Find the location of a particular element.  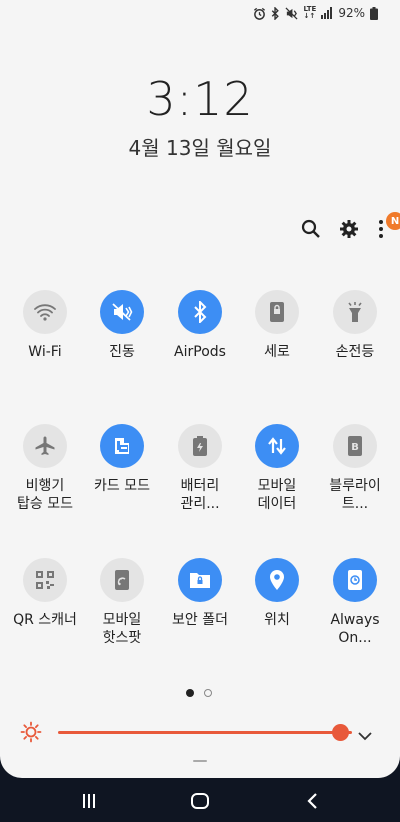

tile-label: Wi-Fi is located at coordinates (45, 352).